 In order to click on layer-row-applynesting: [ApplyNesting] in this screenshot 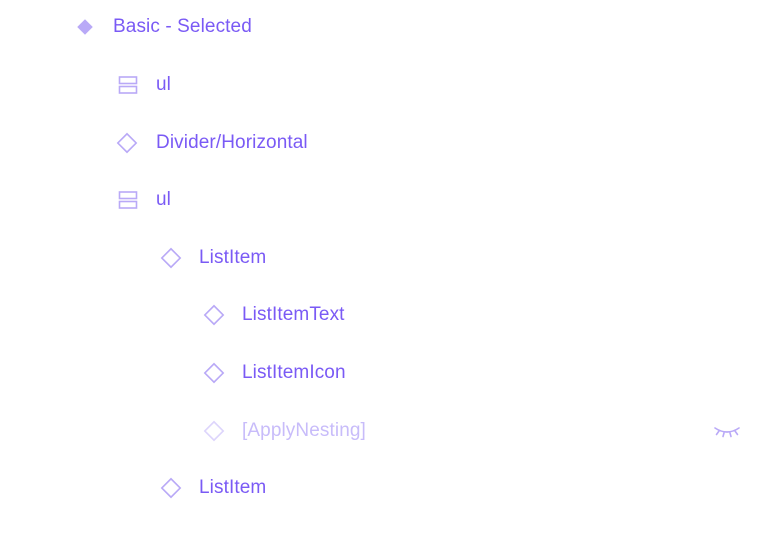, I will do `click(380, 431)`.